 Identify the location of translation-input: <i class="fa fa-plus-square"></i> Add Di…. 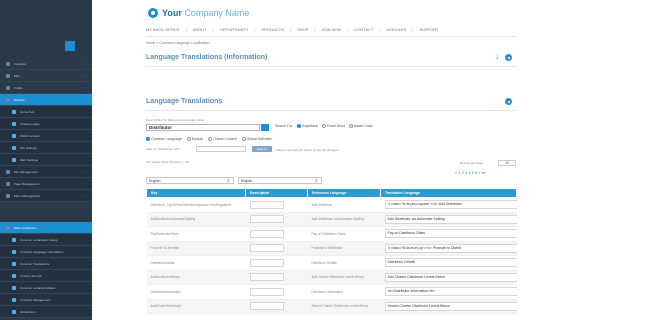
(450, 205).